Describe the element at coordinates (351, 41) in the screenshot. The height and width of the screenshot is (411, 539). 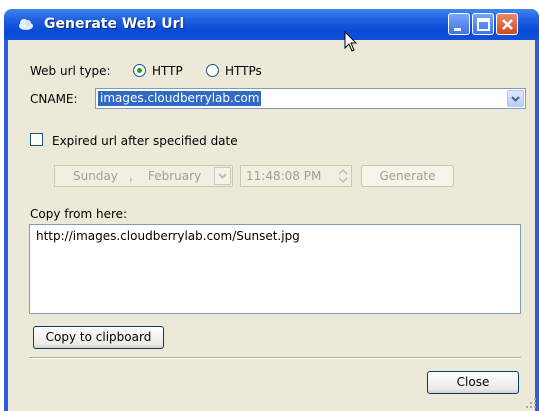
I see `mouse-cursor-icon` at that location.